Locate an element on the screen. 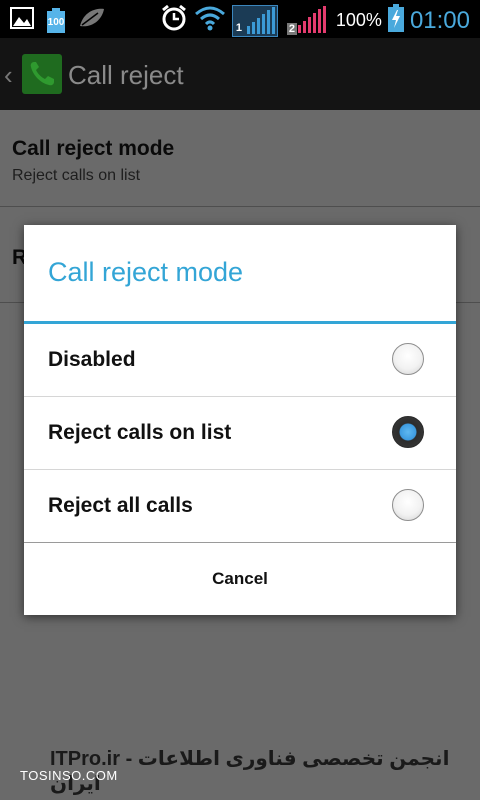 The height and width of the screenshot is (800, 480). option-label: Disabled is located at coordinates (92, 359).